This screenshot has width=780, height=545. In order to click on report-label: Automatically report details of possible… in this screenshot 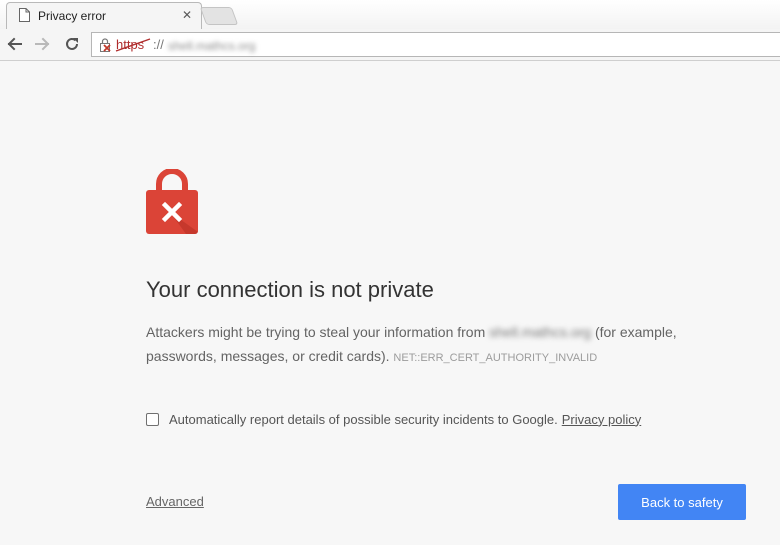, I will do `click(363, 419)`.